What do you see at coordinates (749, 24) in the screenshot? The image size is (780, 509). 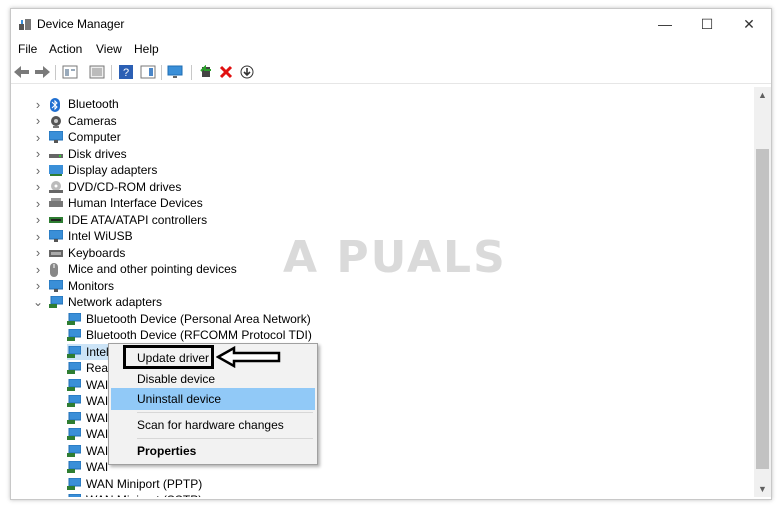 I see `close-button: ✕` at bounding box center [749, 24].